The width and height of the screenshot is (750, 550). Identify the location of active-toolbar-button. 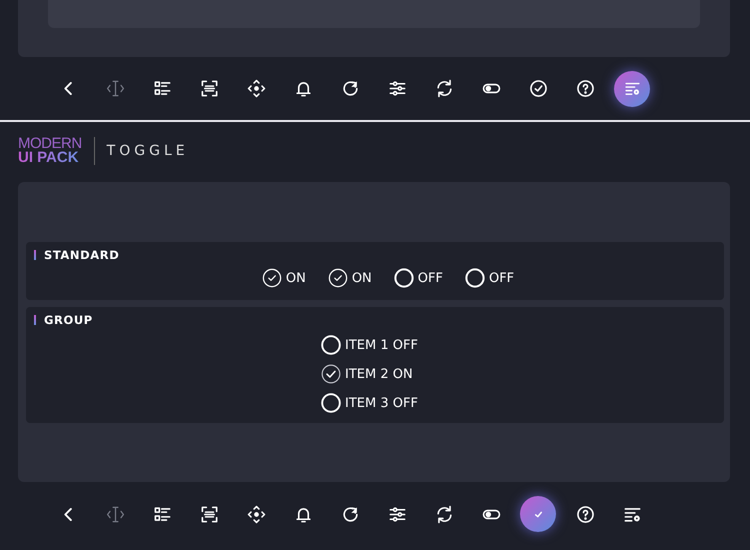
(632, 88).